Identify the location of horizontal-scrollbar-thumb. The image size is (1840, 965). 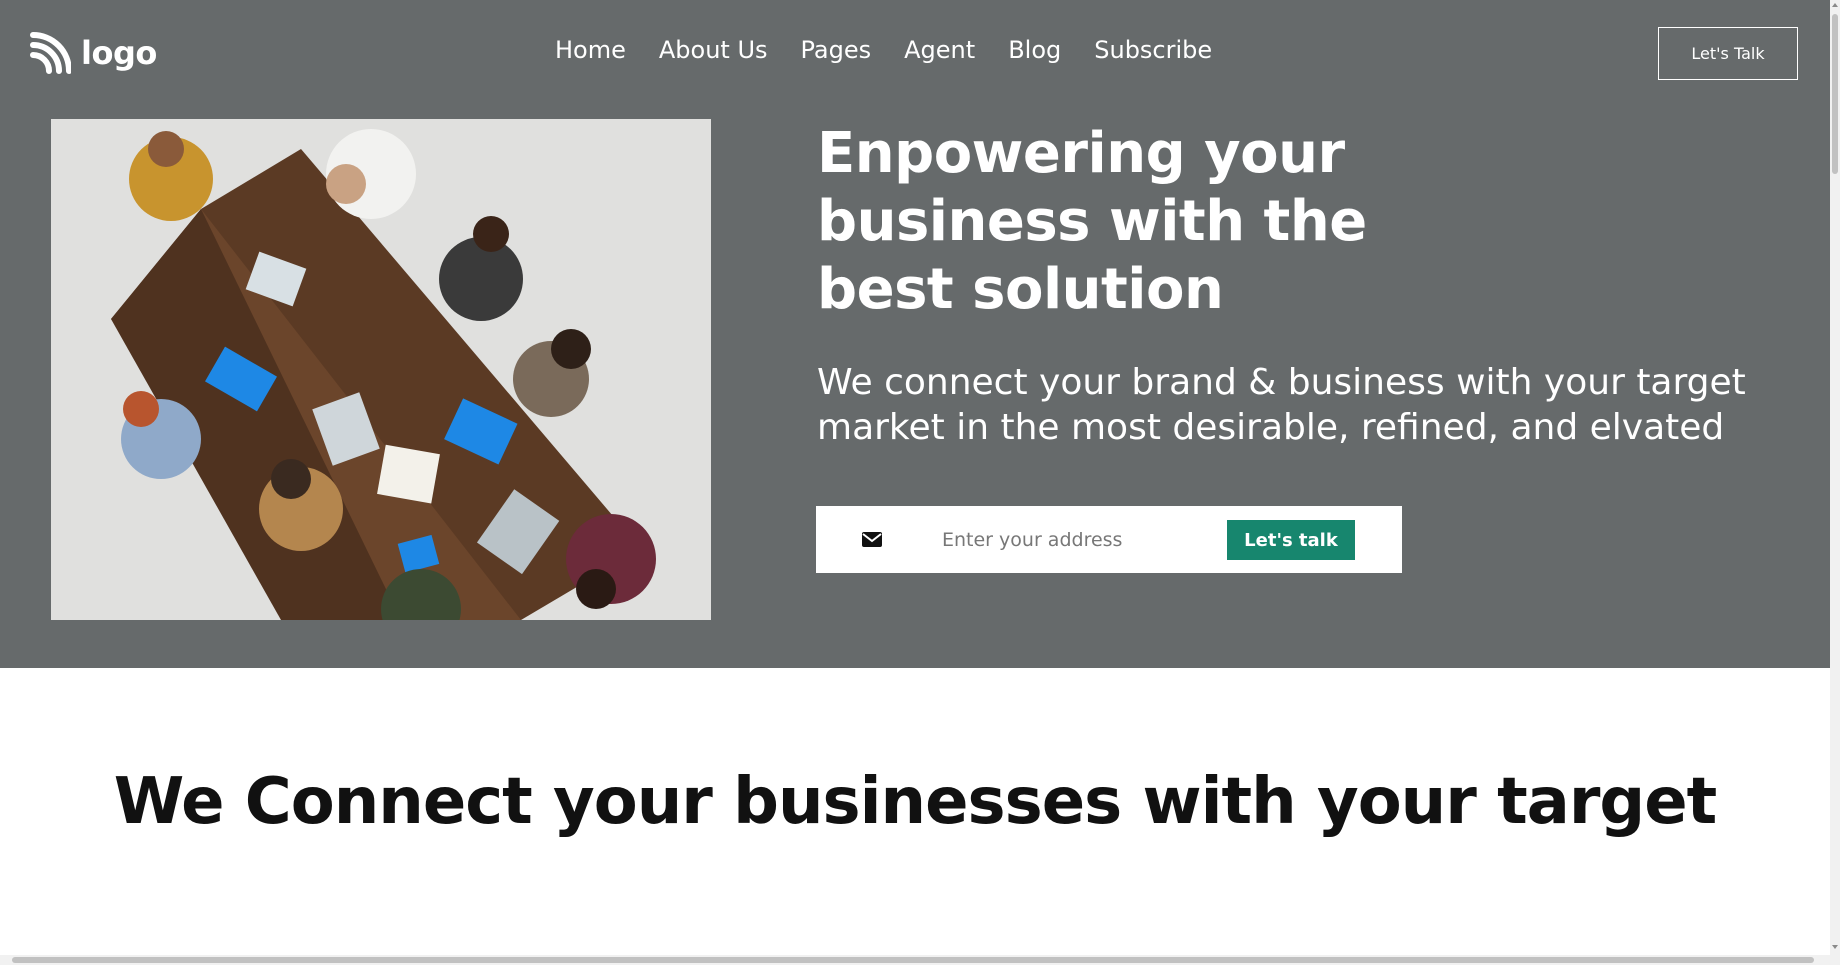
(913, 960).